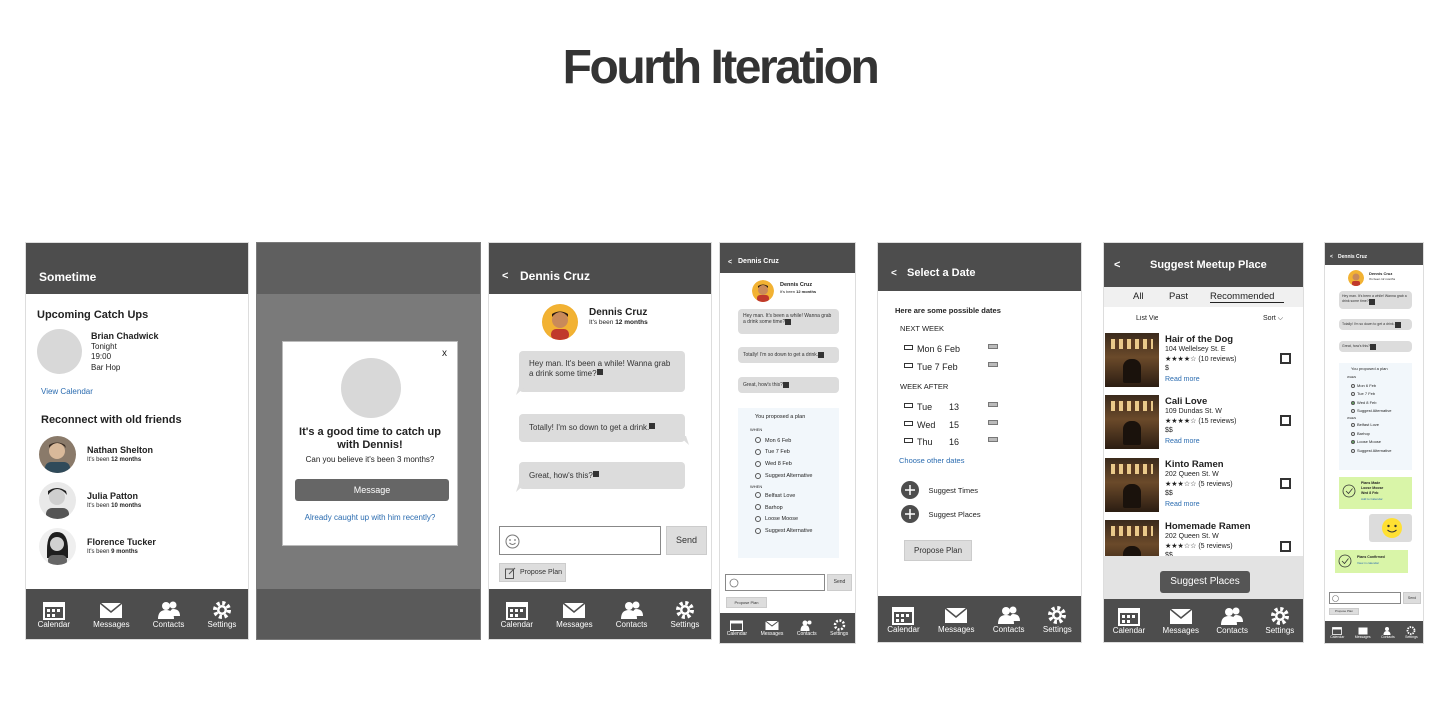 The image size is (1440, 724). I want to click on view-calendar-link: View Calendar, so click(67, 391).